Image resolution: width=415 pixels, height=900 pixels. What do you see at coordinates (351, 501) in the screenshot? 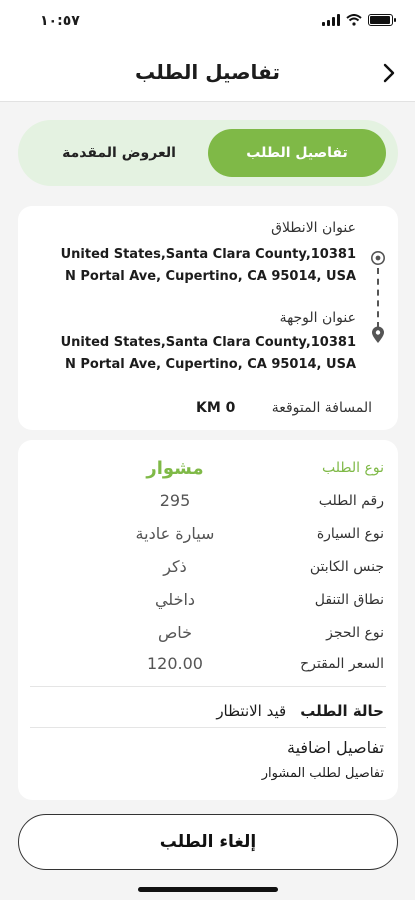
I see `order-number-label: رقم الطلب` at bounding box center [351, 501].